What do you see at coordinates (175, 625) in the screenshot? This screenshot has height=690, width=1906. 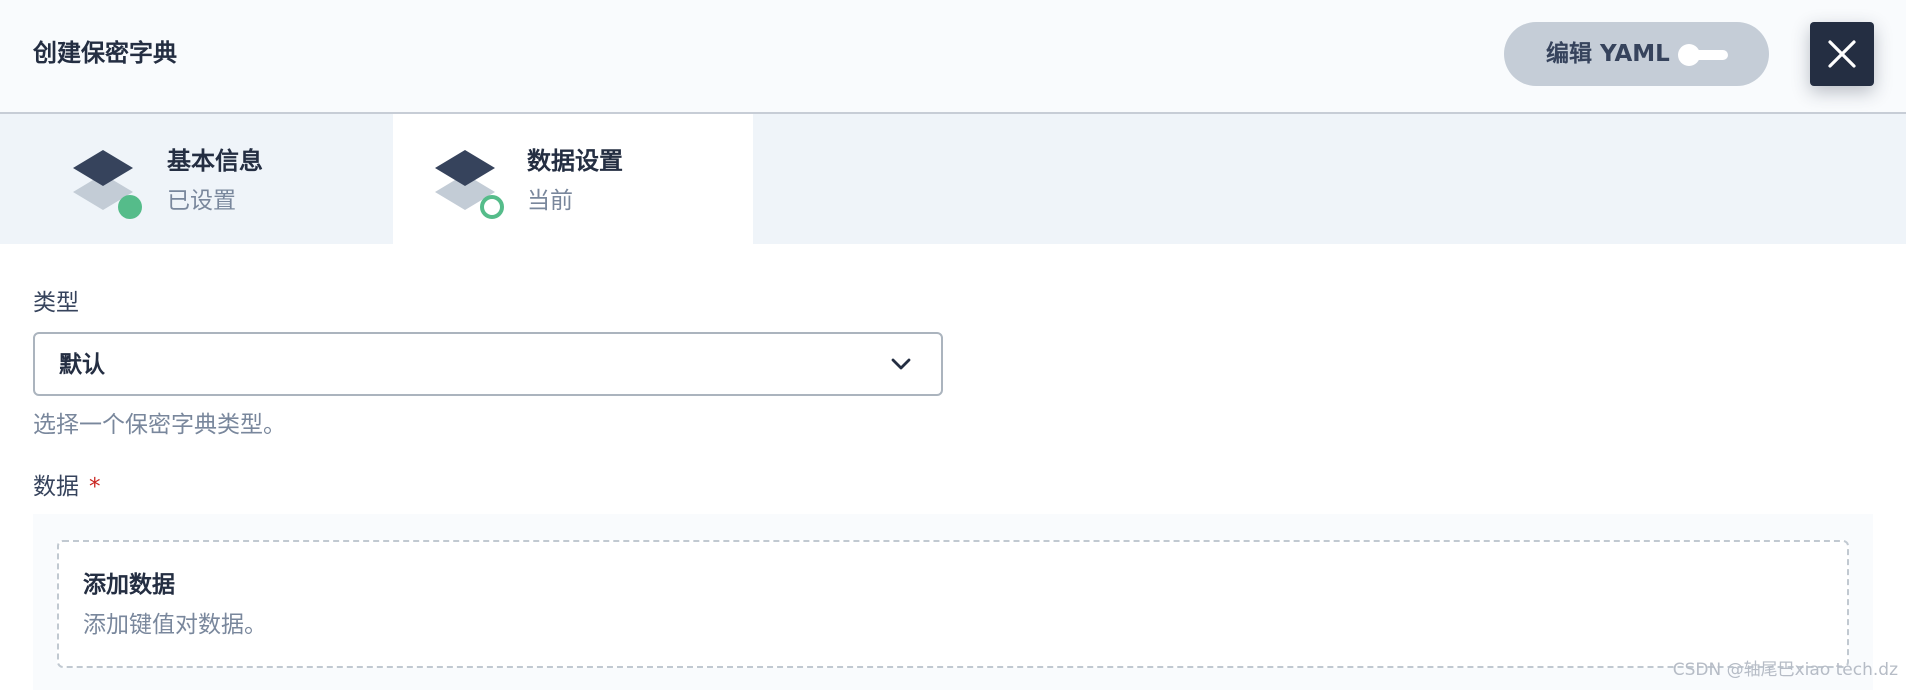 I see `add-data-description: 添加键值对数据。` at bounding box center [175, 625].